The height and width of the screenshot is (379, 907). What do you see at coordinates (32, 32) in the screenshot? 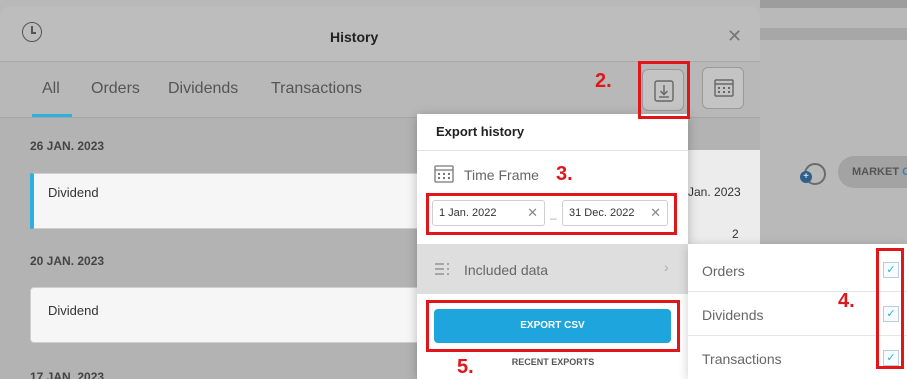
I see `history-clock-icon` at bounding box center [32, 32].